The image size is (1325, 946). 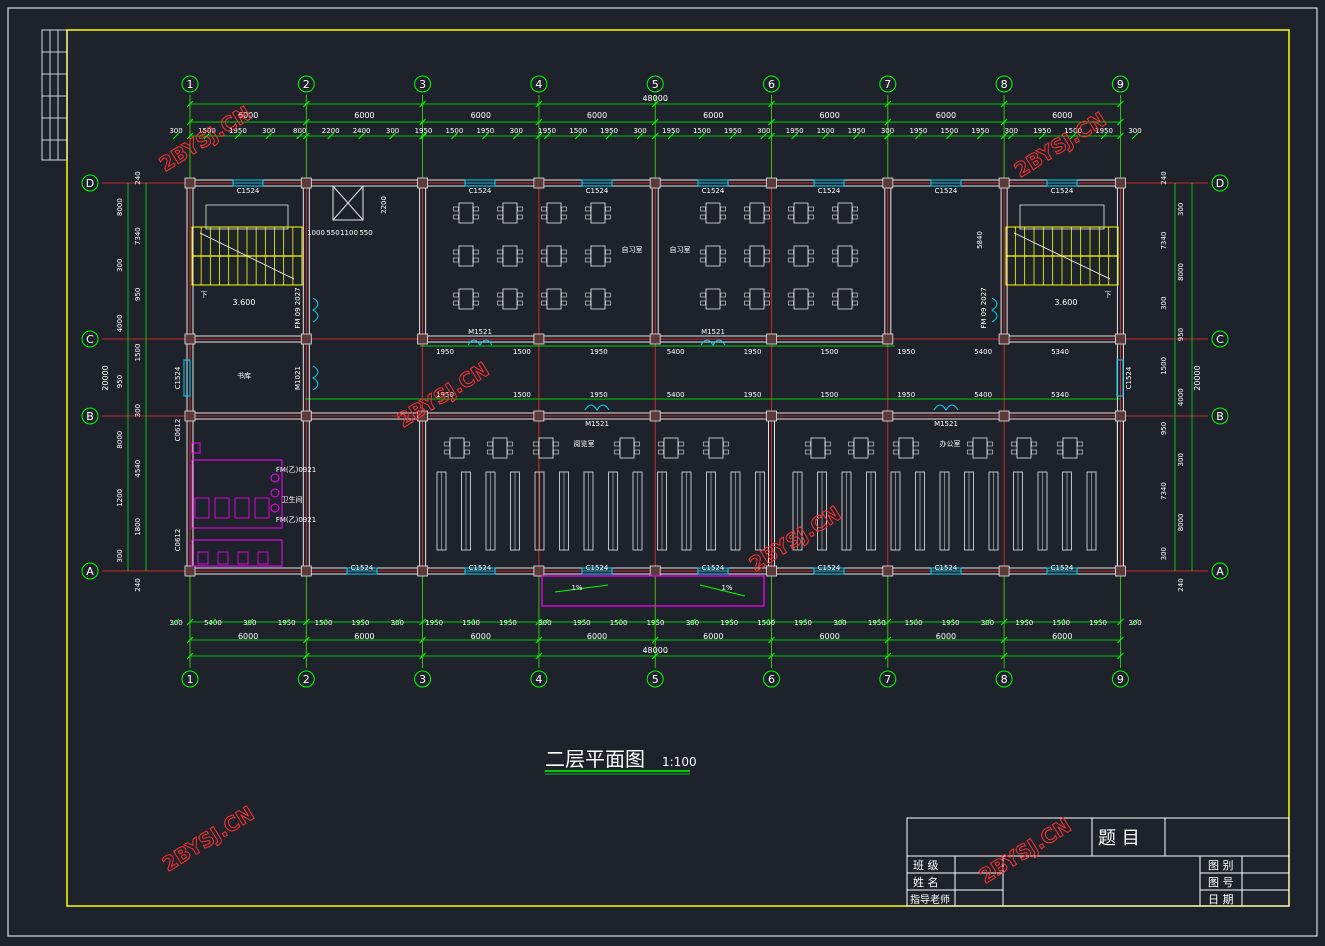 What do you see at coordinates (138, 353) in the screenshot?
I see `dim-left-segment: 1500` at bounding box center [138, 353].